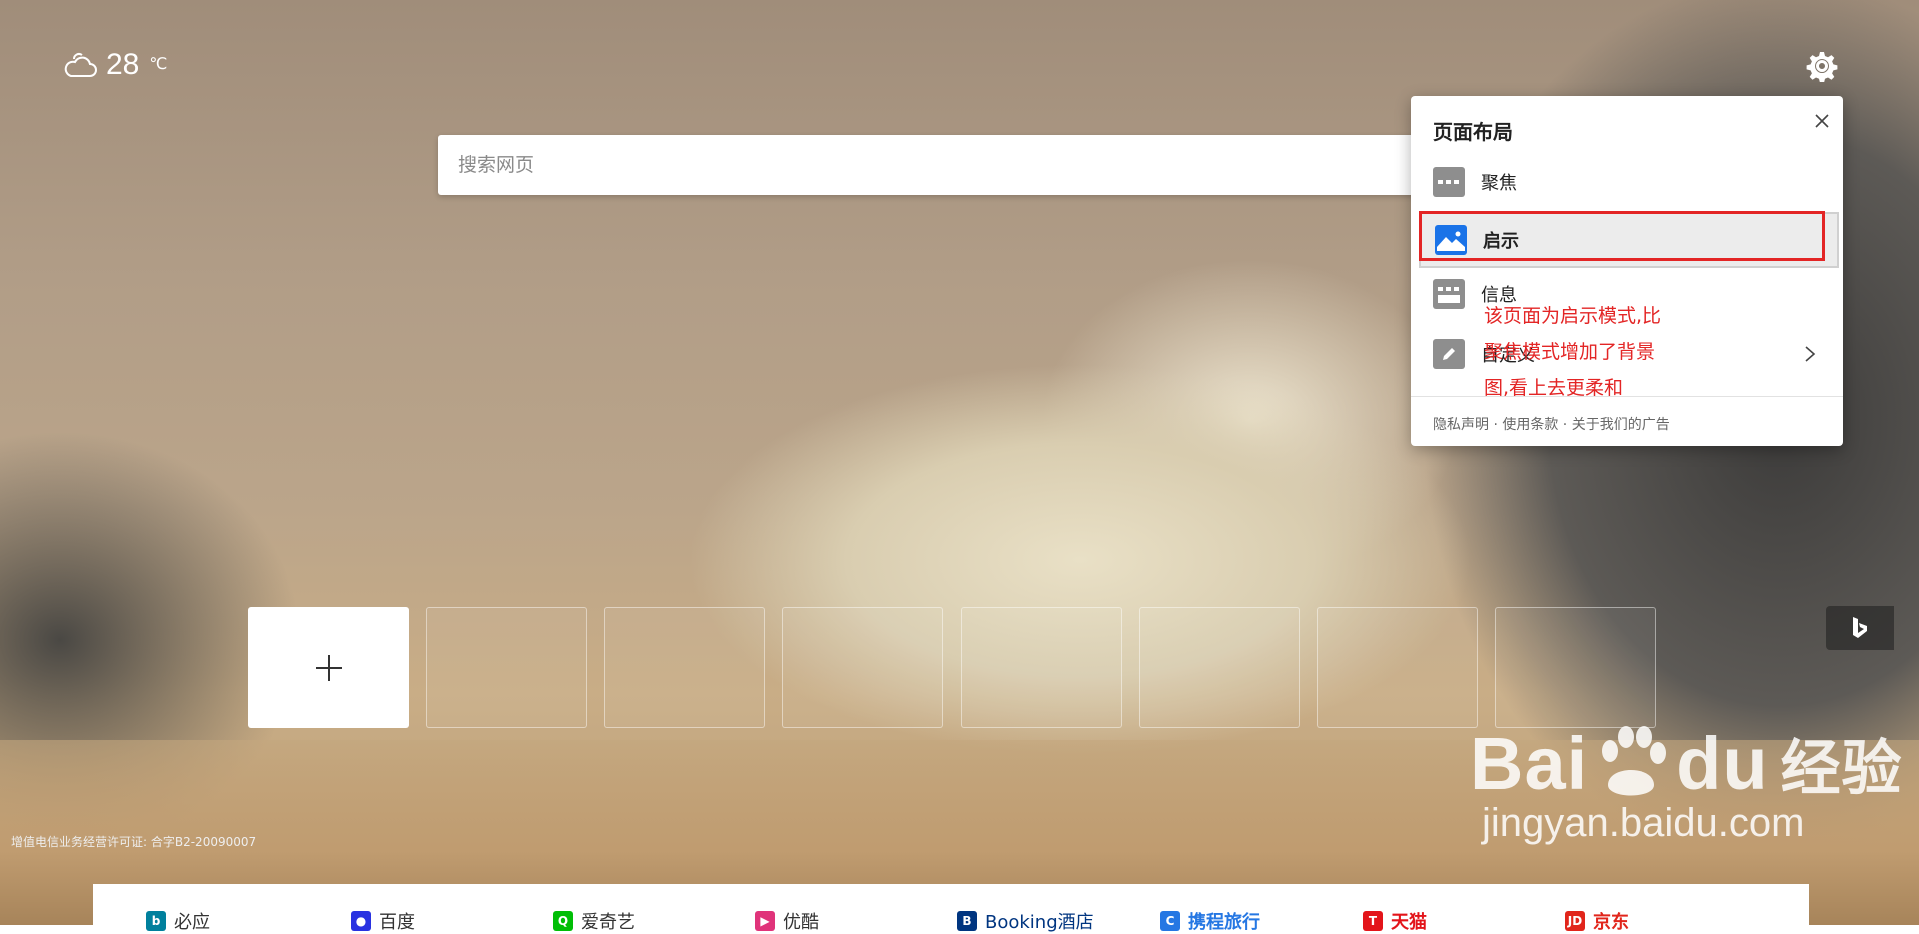 Image resolution: width=1919 pixels, height=934 pixels. Describe the element at coordinates (1551, 424) in the screenshot. I see `panel-footer-links: 隐私声明 · 使用条款 · 关于我们的广告` at that location.